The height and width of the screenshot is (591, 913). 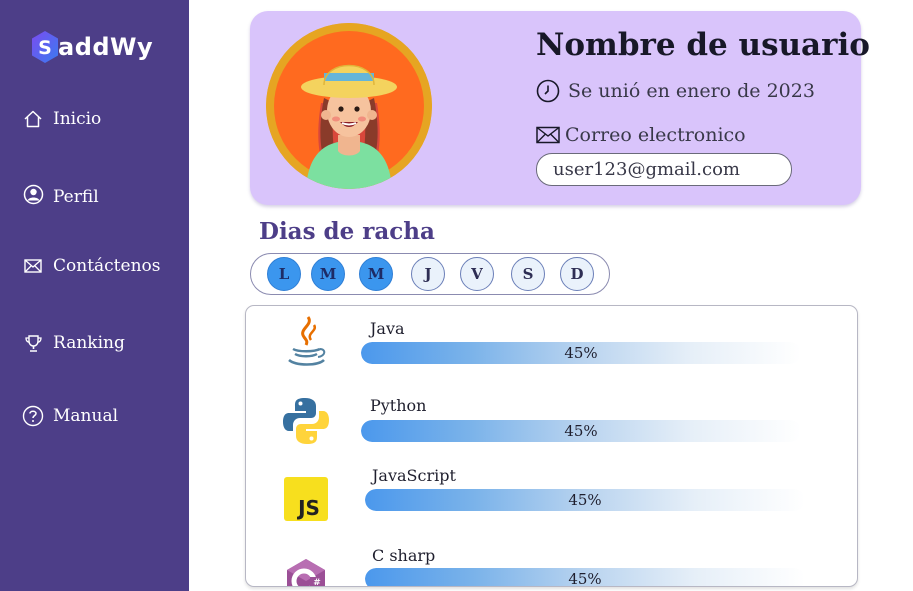 What do you see at coordinates (328, 274) in the screenshot?
I see `streak-day-martes: M` at bounding box center [328, 274].